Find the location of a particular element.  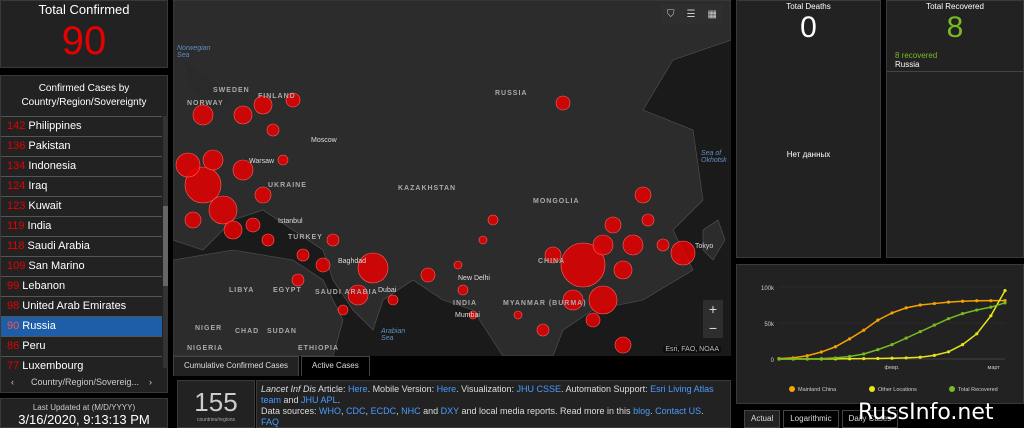

case-count: 124 is located at coordinates (16, 186).